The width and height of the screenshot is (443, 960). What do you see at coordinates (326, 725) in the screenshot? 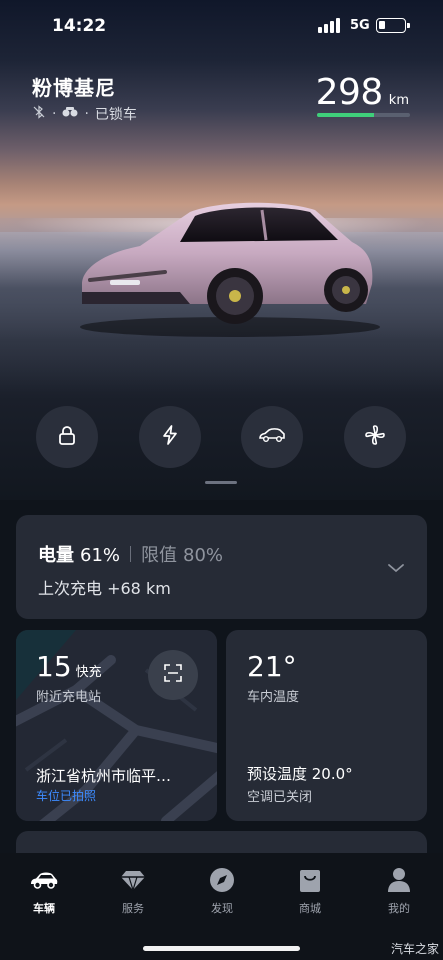
I see `climate-card: 21° 车内温度 预设温度 20.0° 空调已关闭` at bounding box center [326, 725].